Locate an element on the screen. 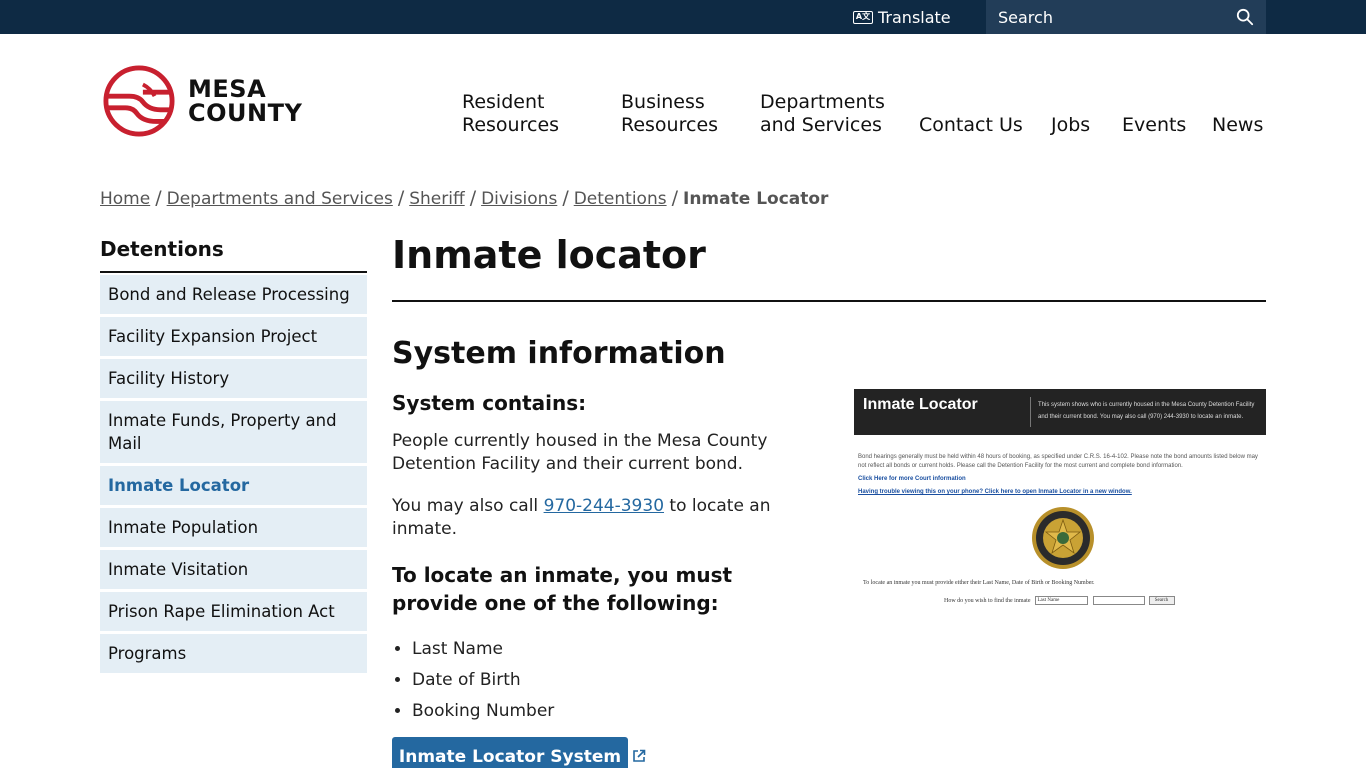 The height and width of the screenshot is (768, 1366). search-icon is located at coordinates (1245, 17).